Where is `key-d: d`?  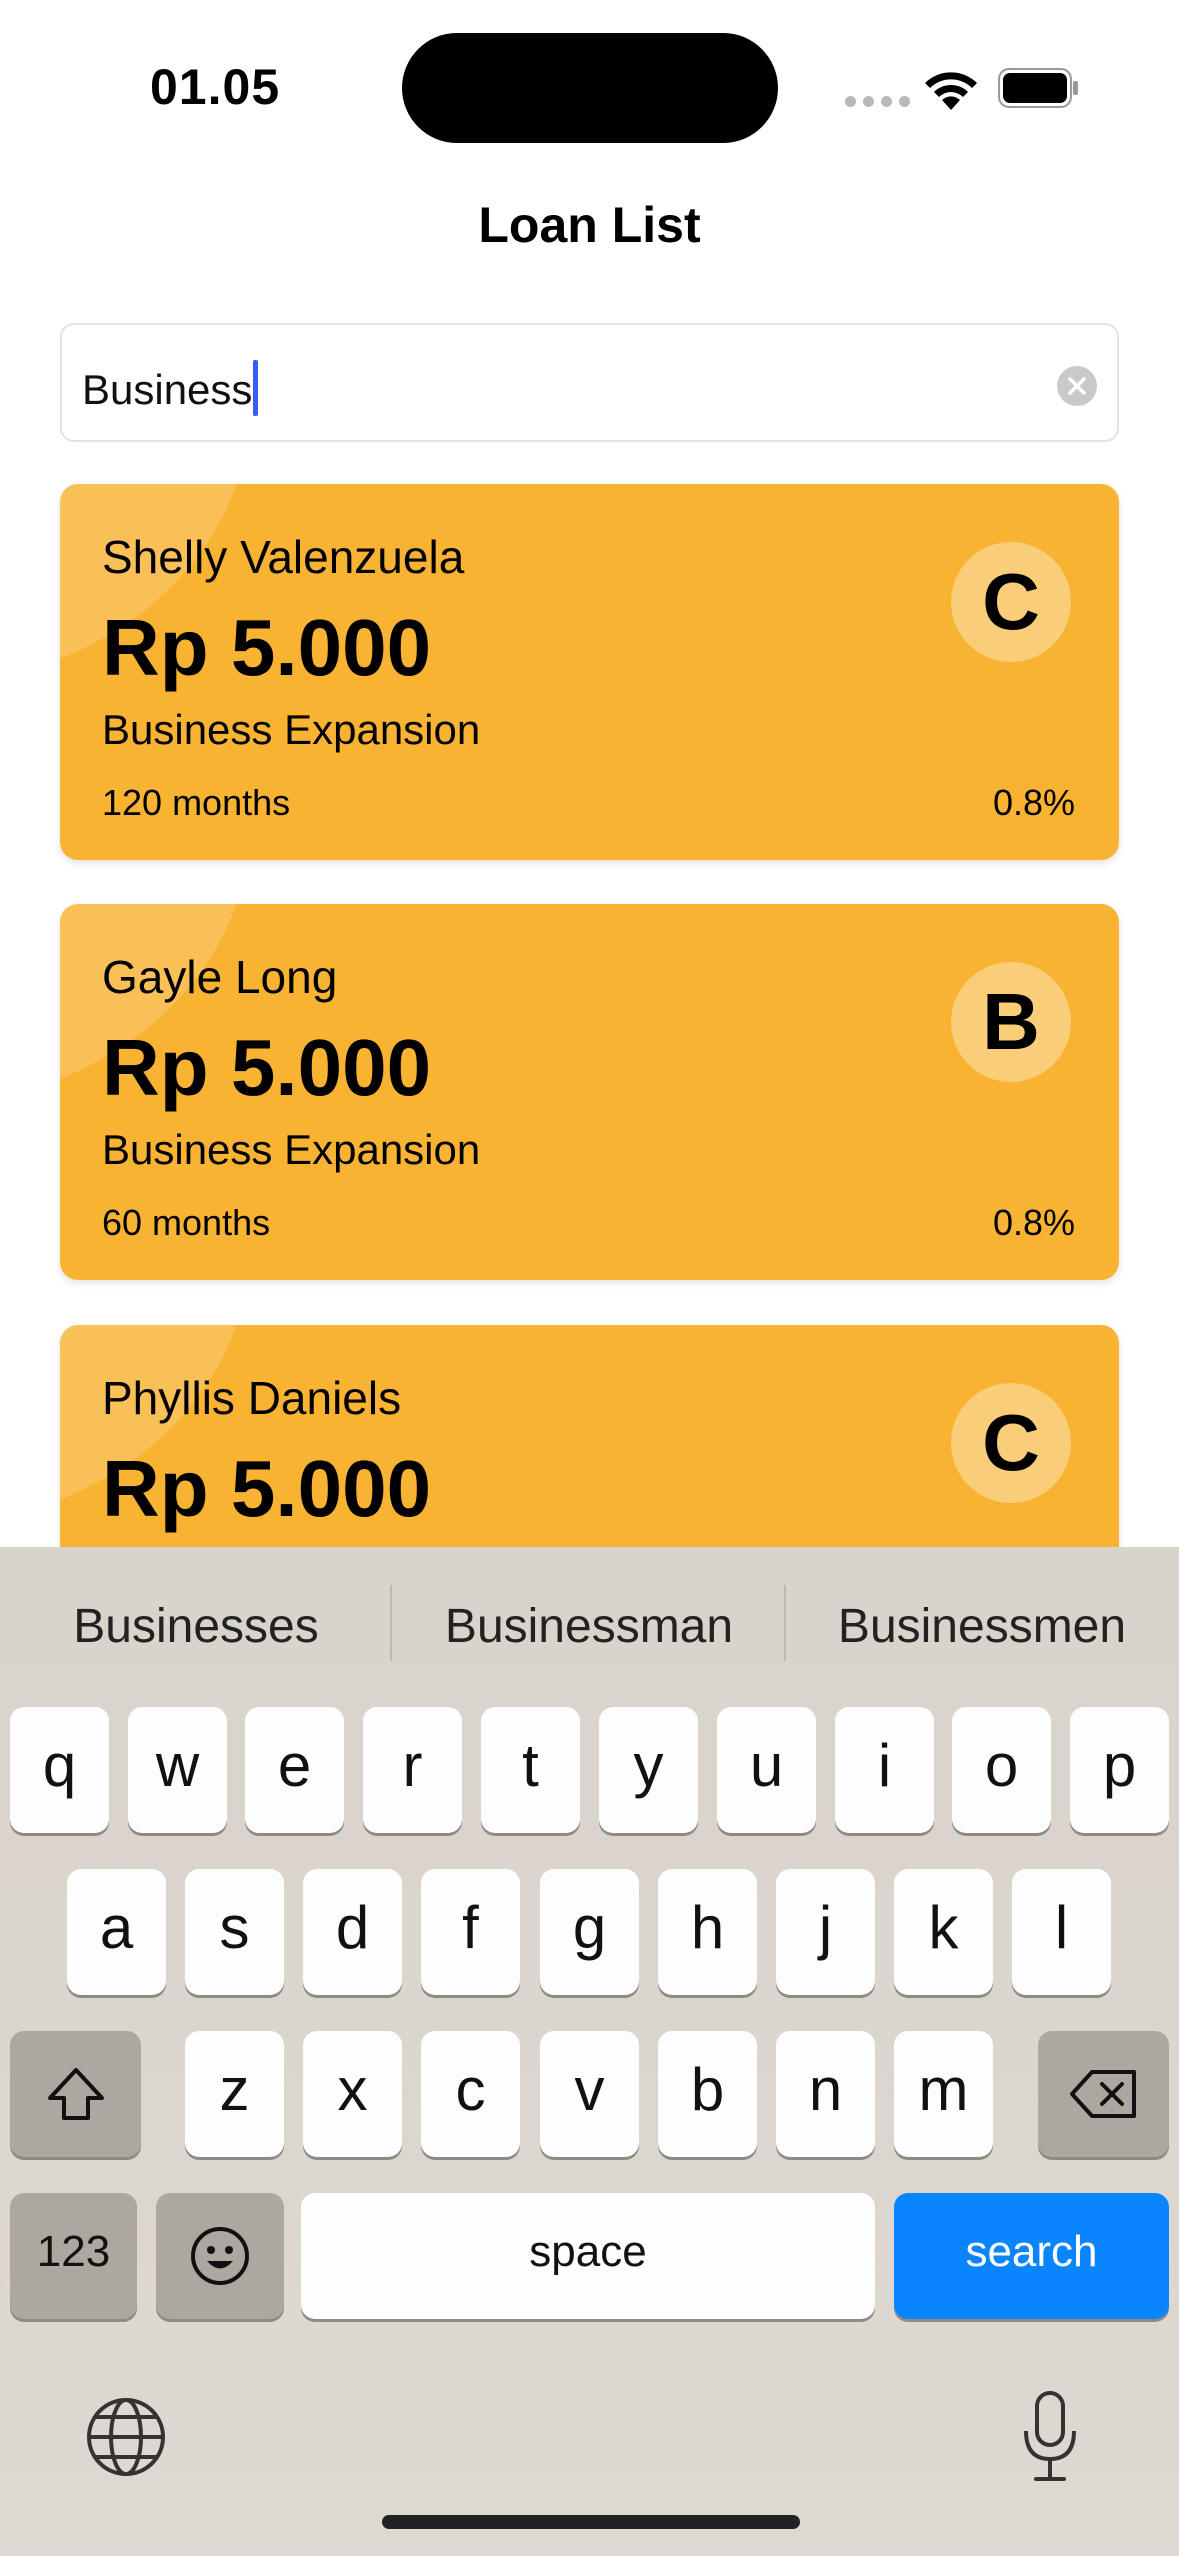
key-d: d is located at coordinates (352, 1932).